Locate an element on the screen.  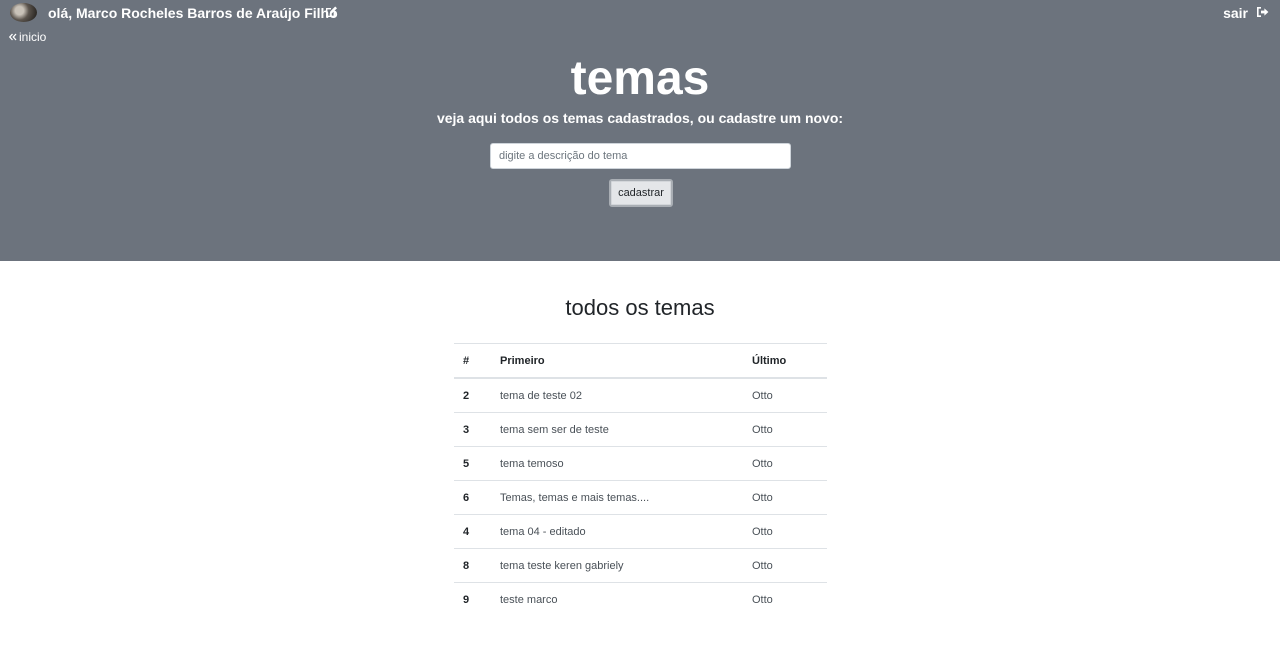
table-row: 6 Temas, temas e mais temas.... Otto is located at coordinates (640, 497).